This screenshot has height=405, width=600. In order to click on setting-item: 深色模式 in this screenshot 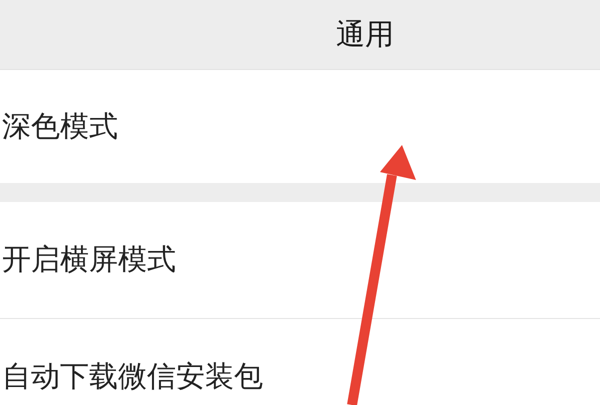, I will do `click(59, 126)`.